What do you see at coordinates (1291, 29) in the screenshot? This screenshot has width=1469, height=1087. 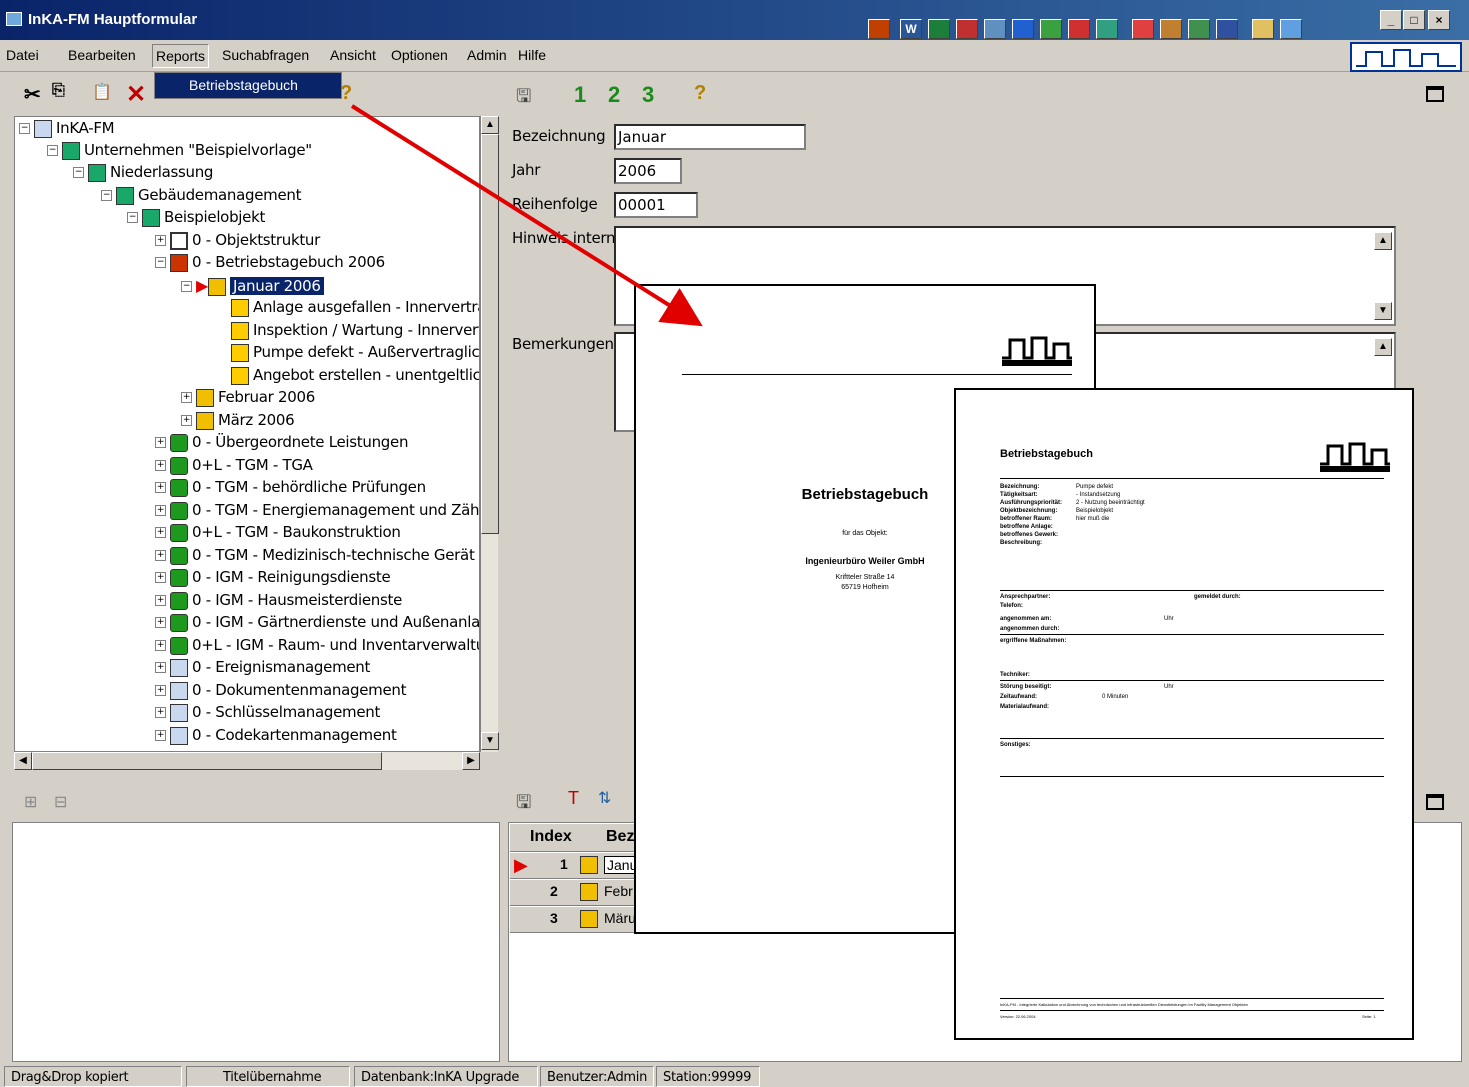 I see `window-icon` at bounding box center [1291, 29].